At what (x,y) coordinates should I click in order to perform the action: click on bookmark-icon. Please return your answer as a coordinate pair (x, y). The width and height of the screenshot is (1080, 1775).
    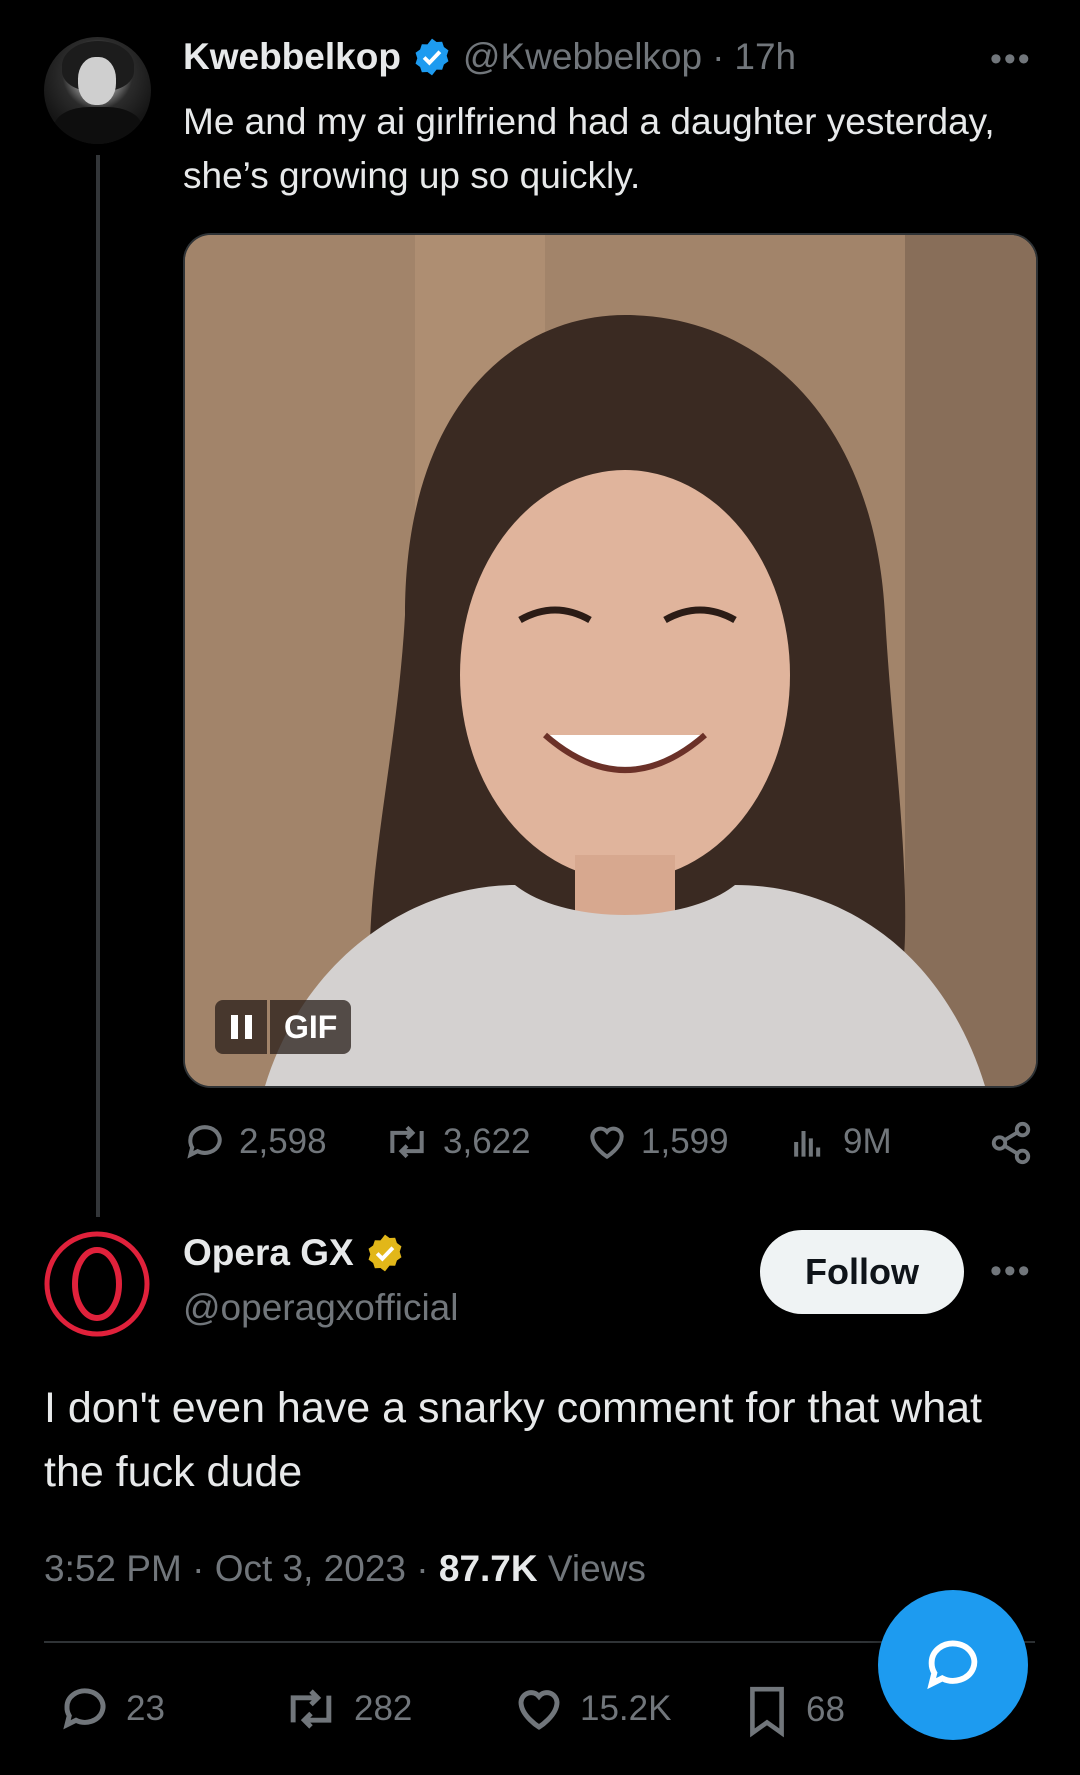
    Looking at the image, I should click on (767, 1712).